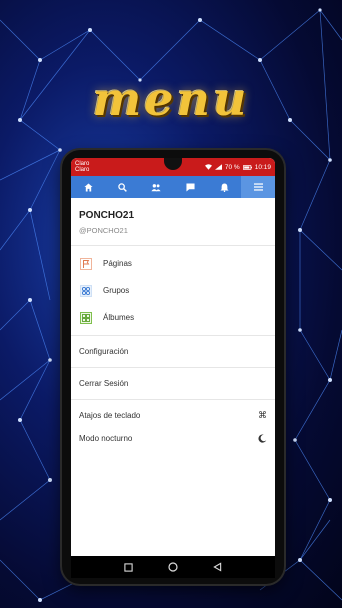 The image size is (342, 608). I want to click on menu-item-albums: Álbumes, so click(173, 317).